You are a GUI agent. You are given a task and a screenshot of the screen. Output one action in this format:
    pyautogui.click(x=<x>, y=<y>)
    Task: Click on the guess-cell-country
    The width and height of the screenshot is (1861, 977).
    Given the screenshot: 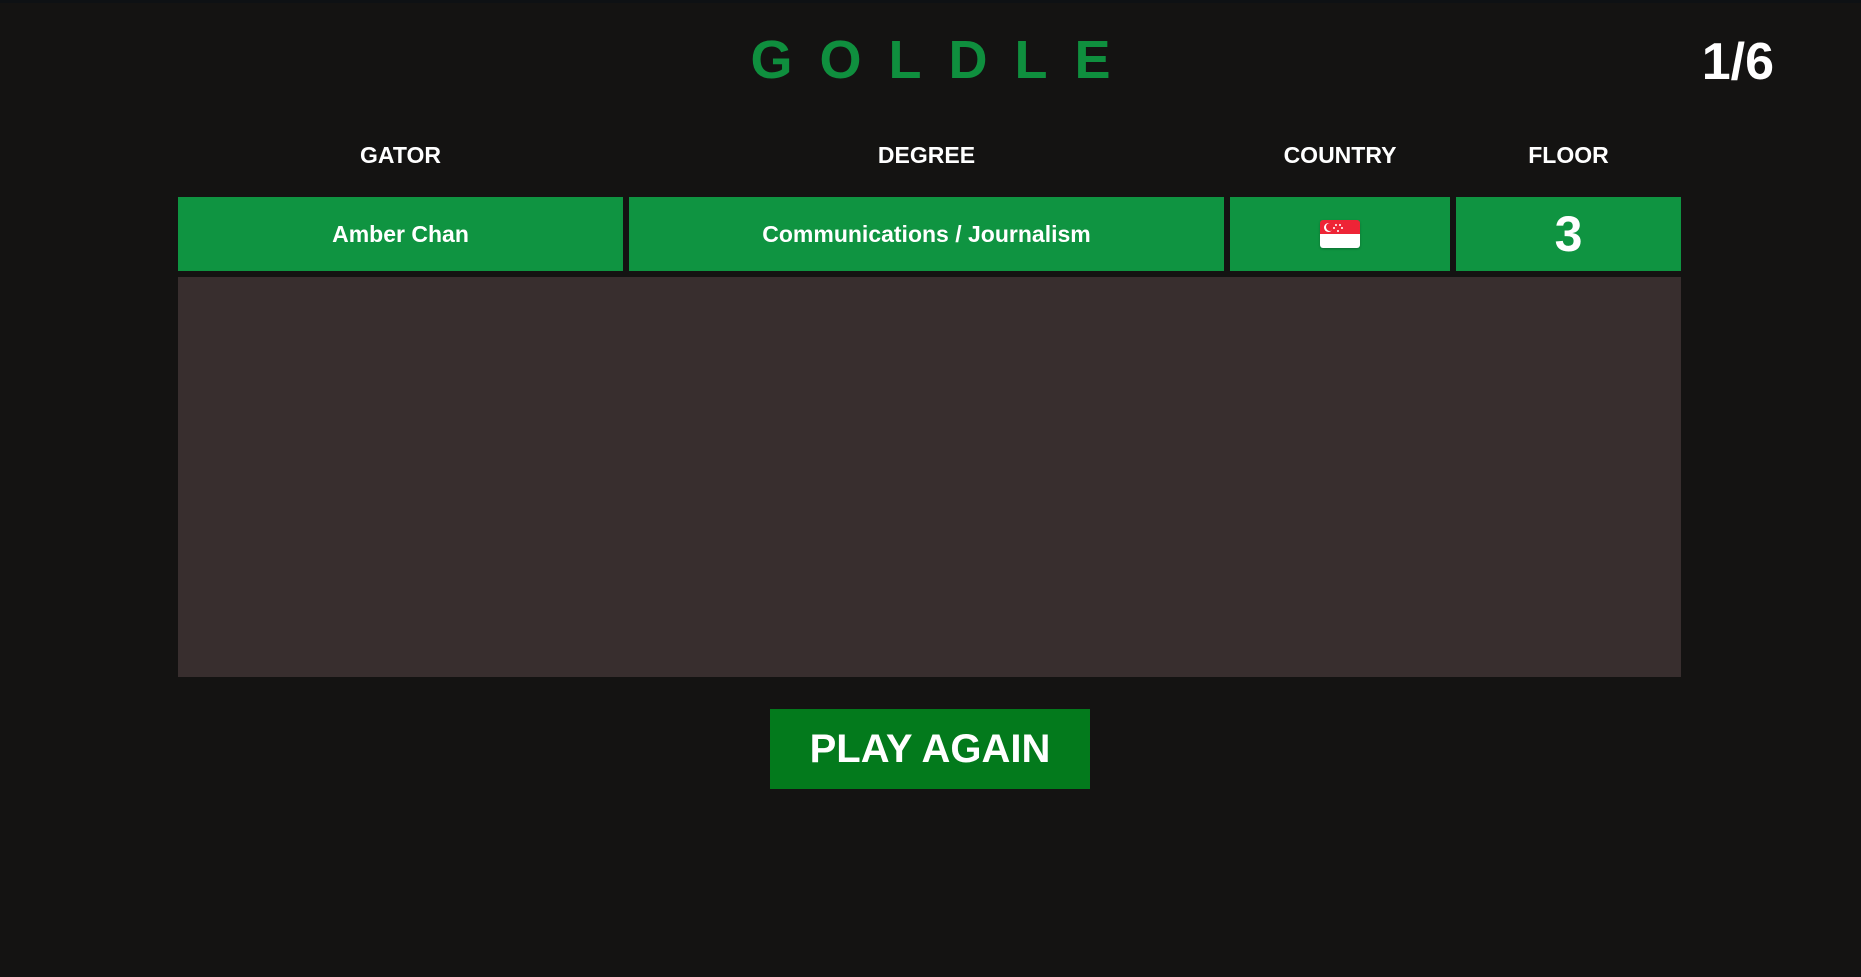 What is the action you would take?
    pyautogui.click(x=1340, y=234)
    